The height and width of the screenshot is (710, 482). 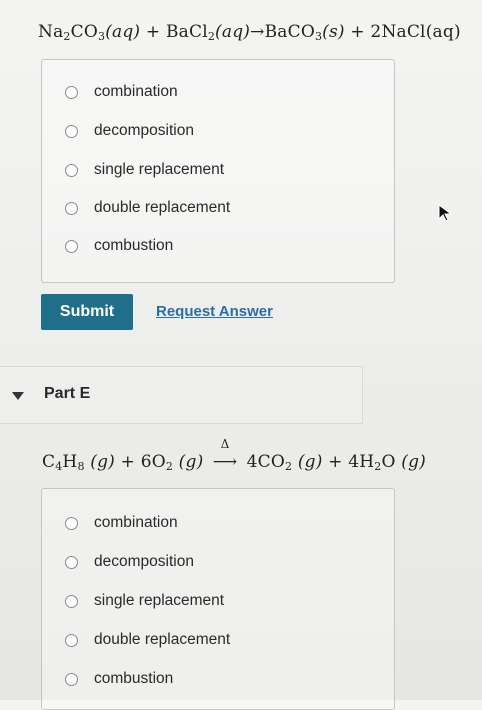 I want to click on request-answer-link: Request Answer, so click(x=214, y=311).